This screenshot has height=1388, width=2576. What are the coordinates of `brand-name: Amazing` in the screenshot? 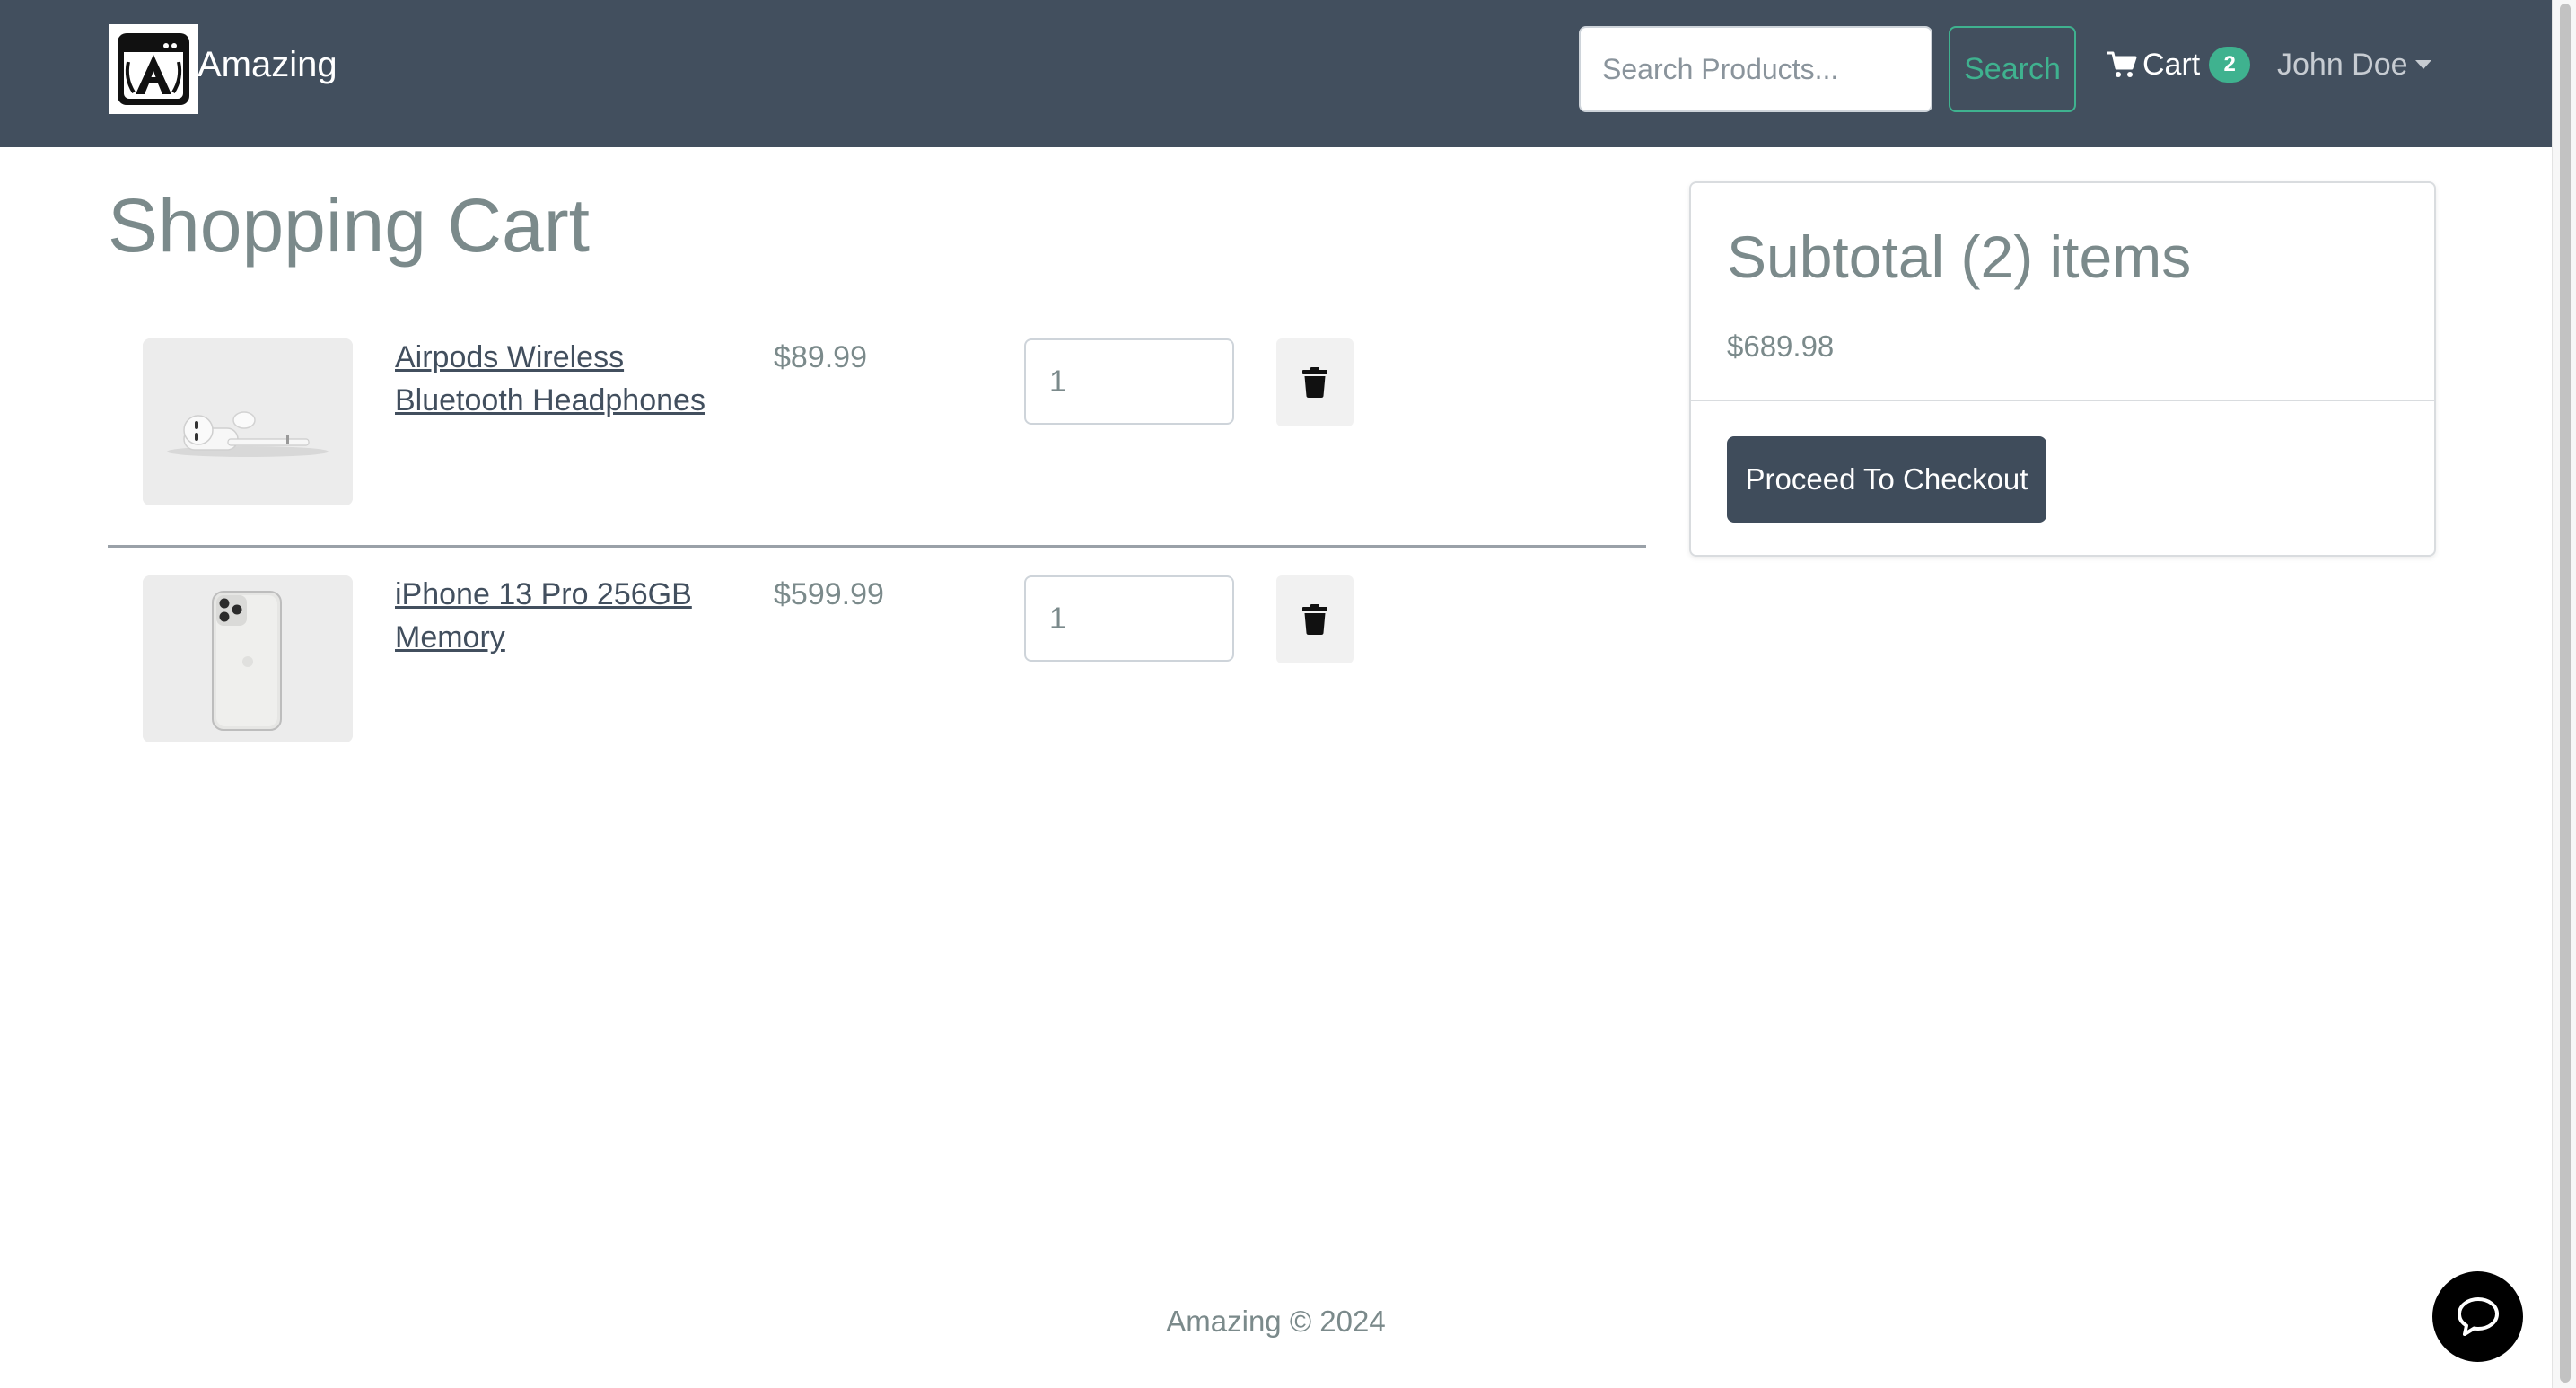 It's located at (267, 65).